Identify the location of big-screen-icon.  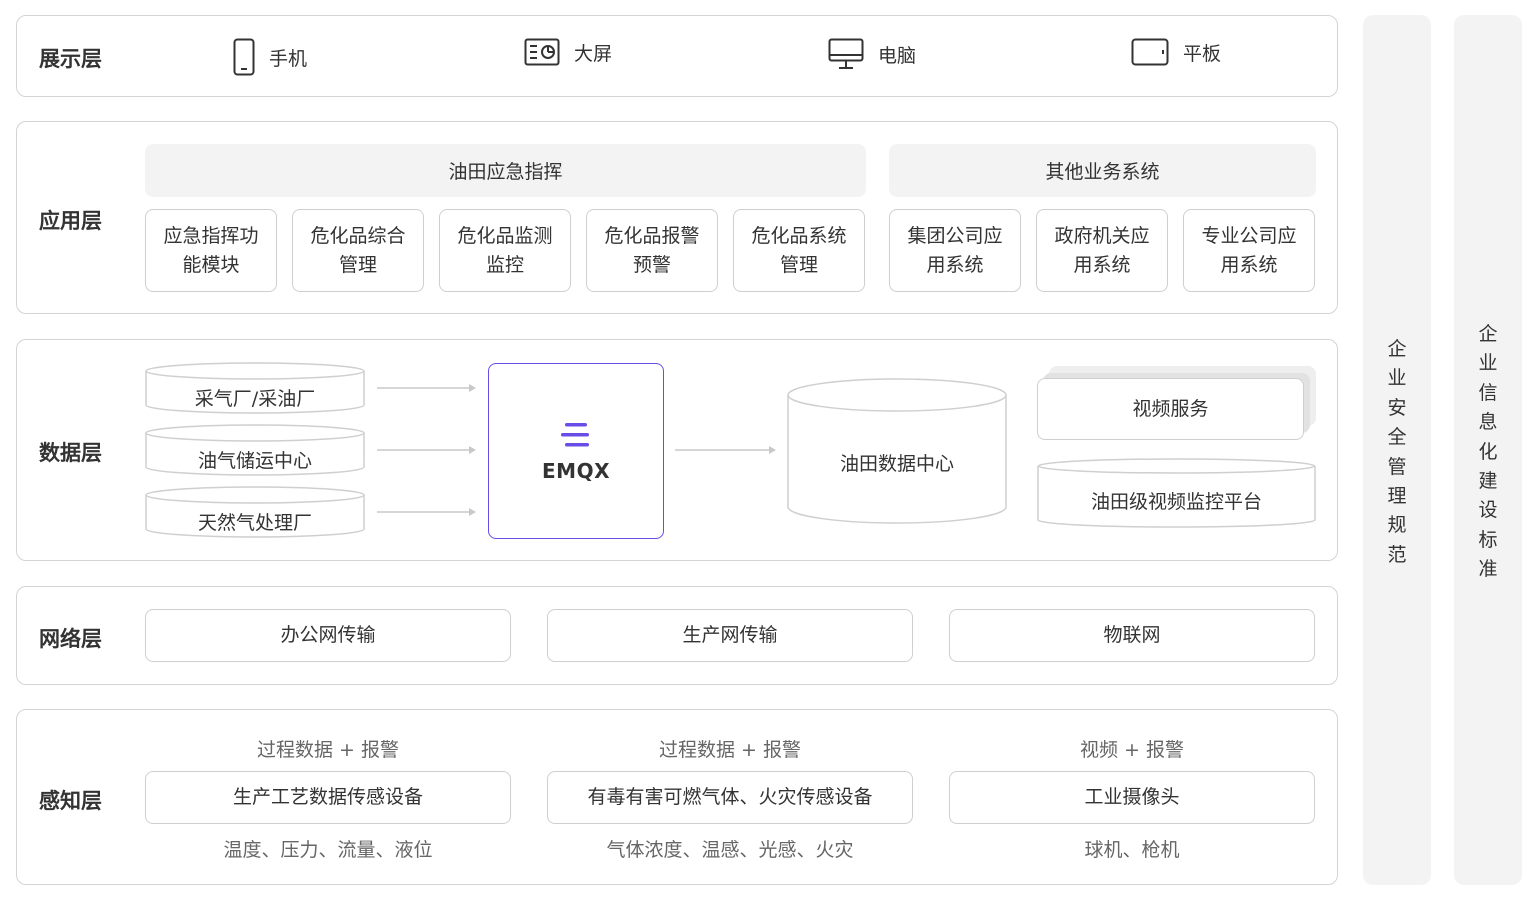
(542, 52).